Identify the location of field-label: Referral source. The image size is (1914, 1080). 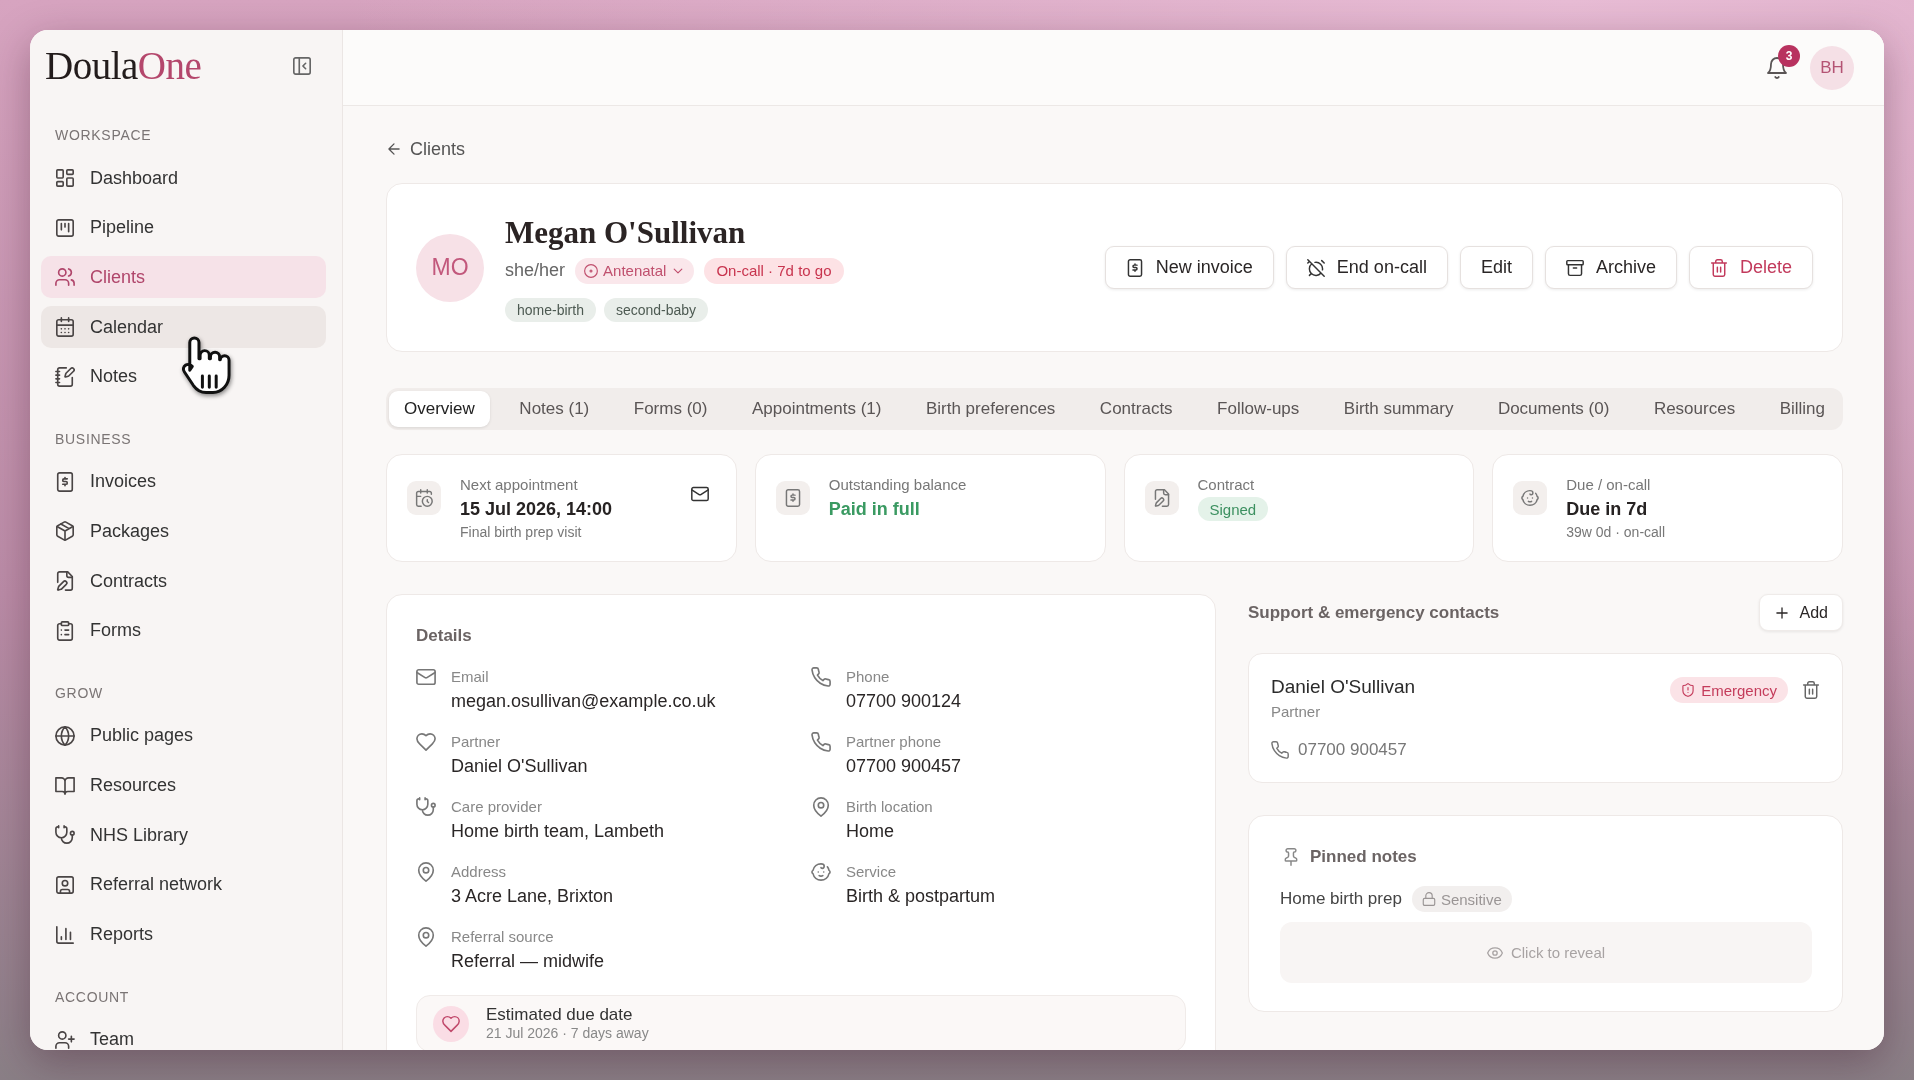
(502, 936).